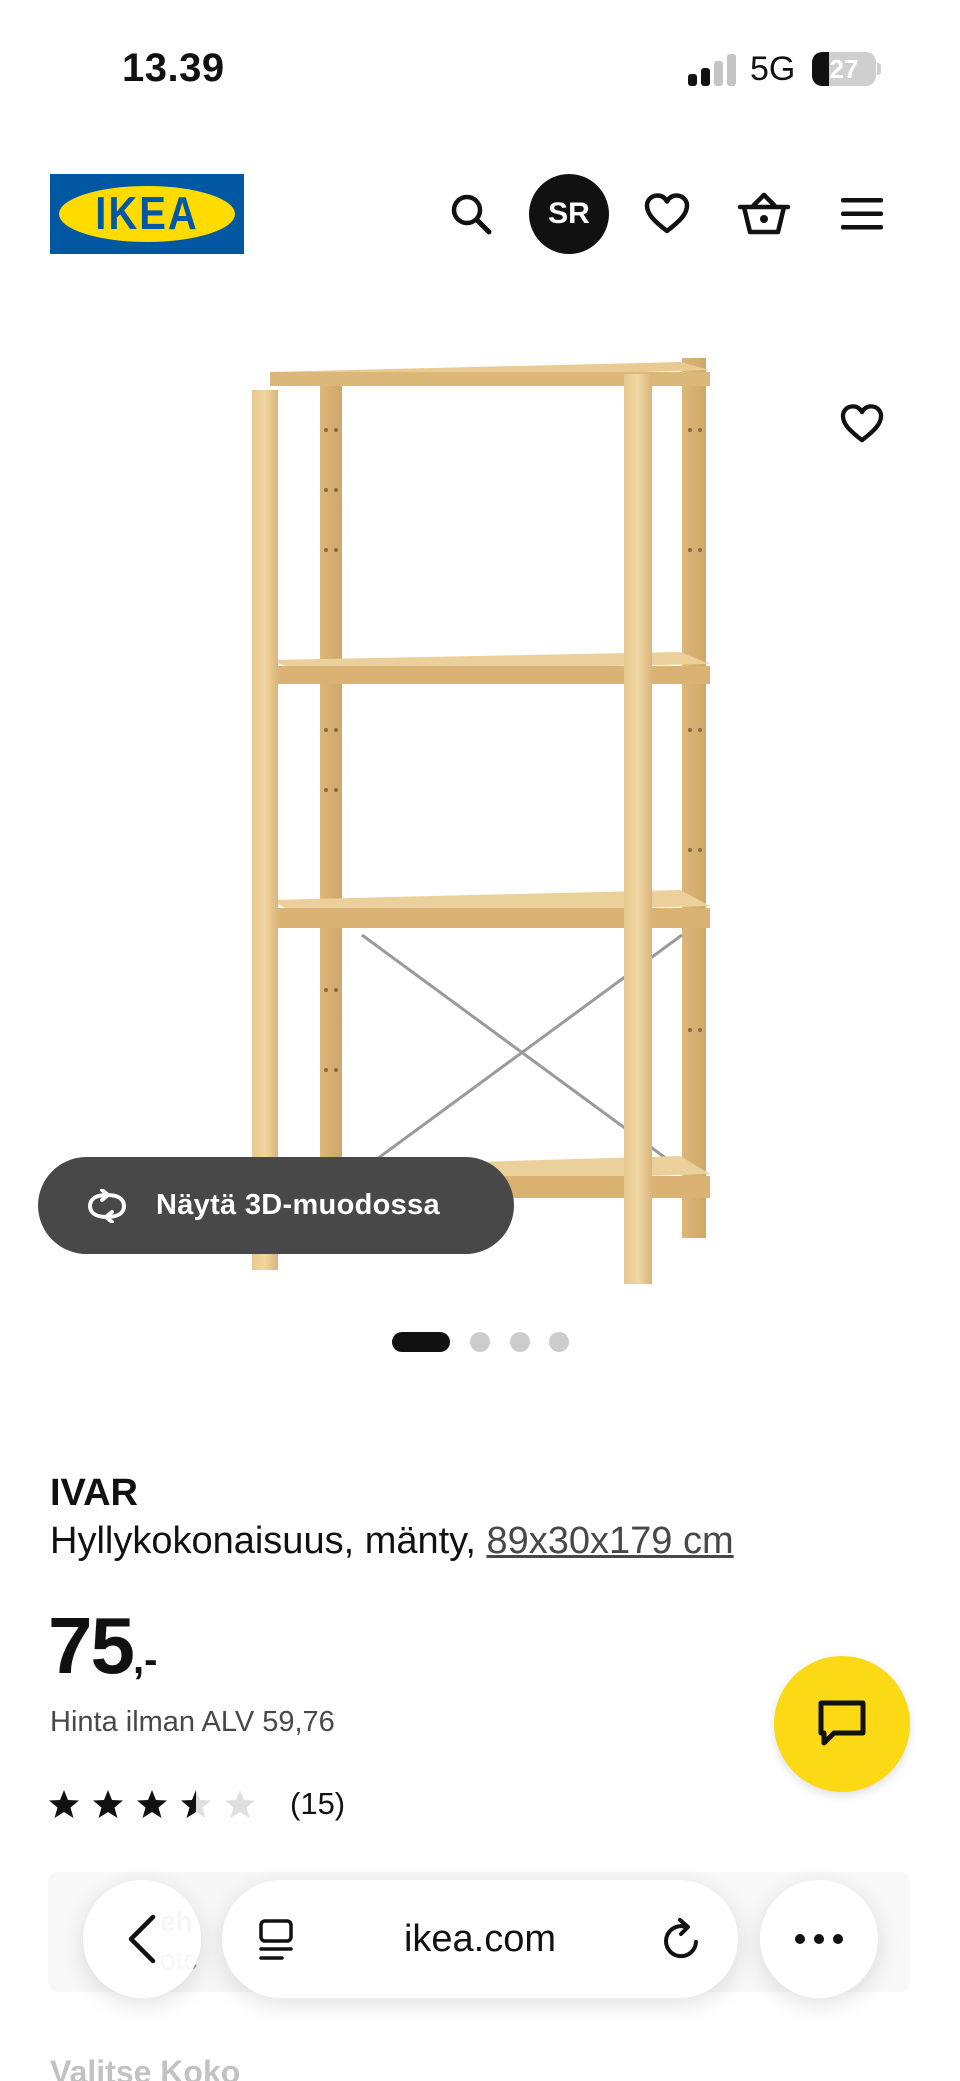 The height and width of the screenshot is (2081, 960). I want to click on basket-icon, so click(764, 214).